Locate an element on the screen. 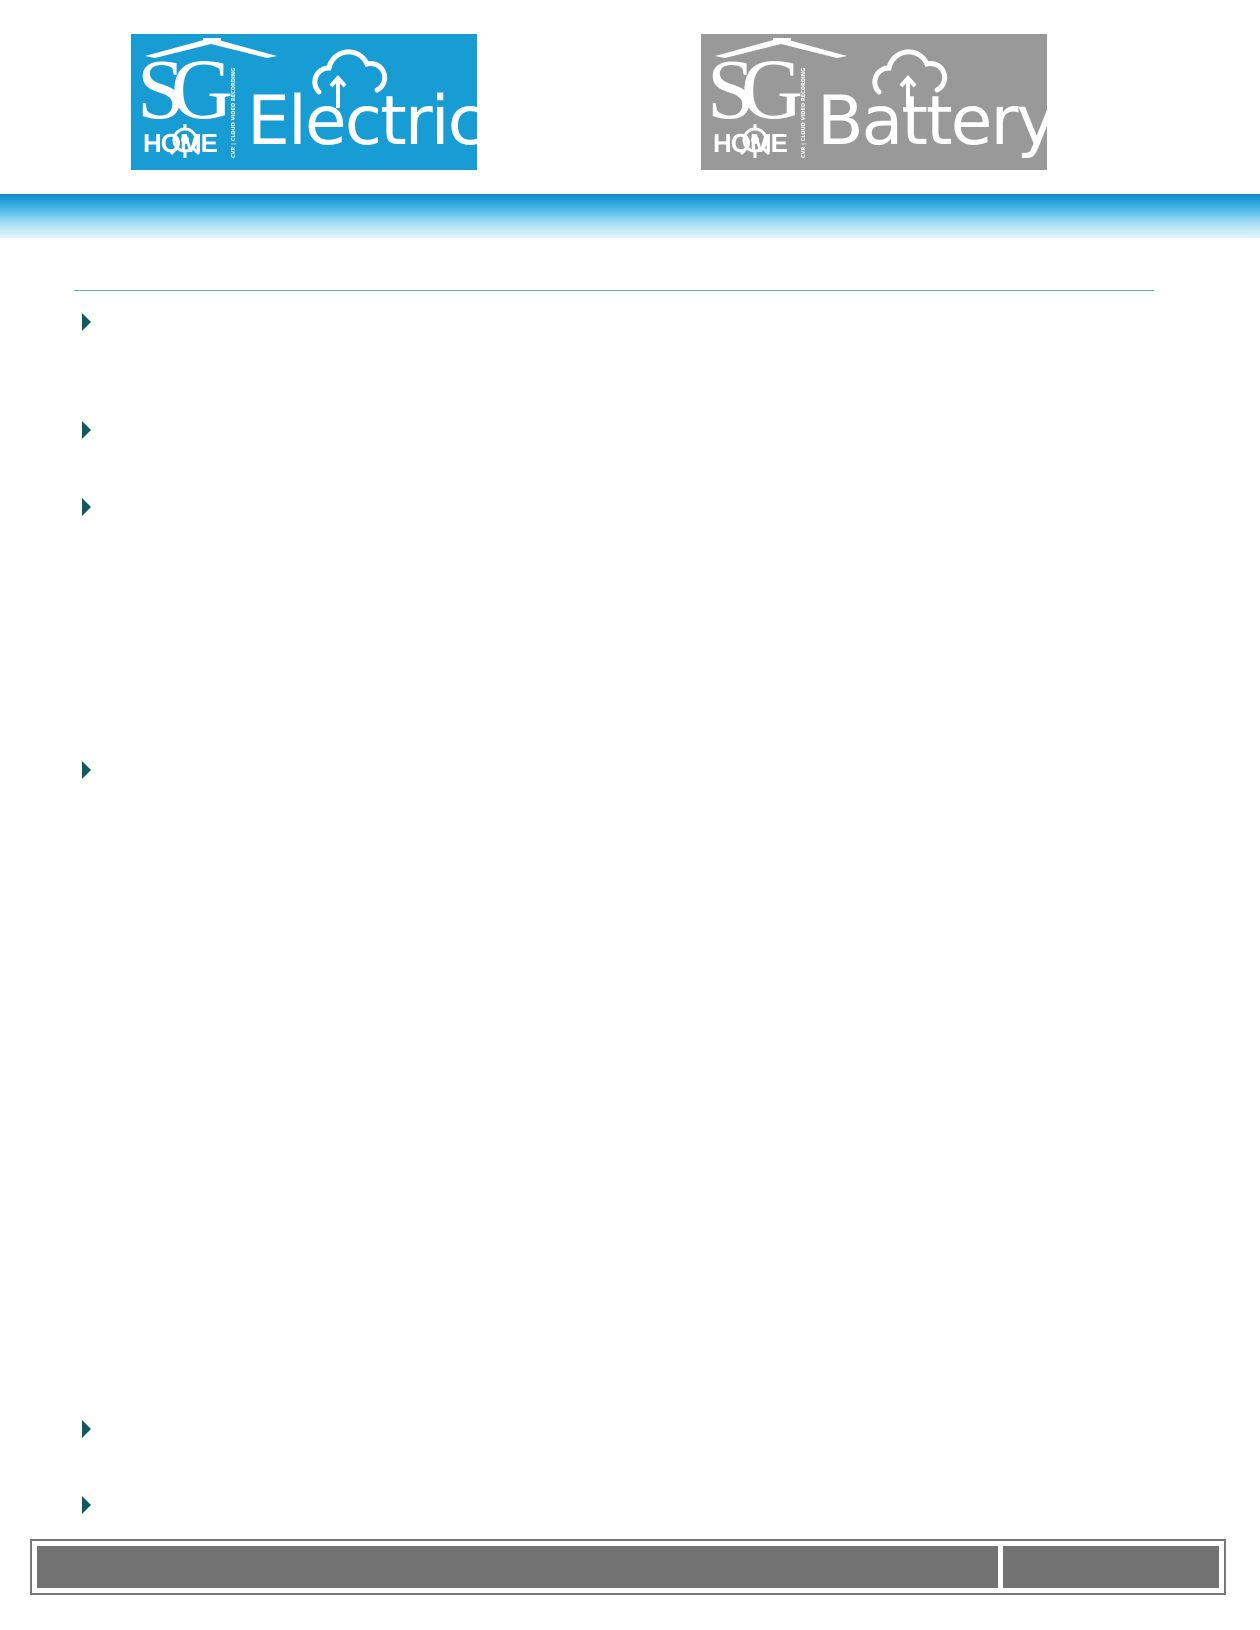  product-name-battery: Battery is located at coordinates (932, 121).